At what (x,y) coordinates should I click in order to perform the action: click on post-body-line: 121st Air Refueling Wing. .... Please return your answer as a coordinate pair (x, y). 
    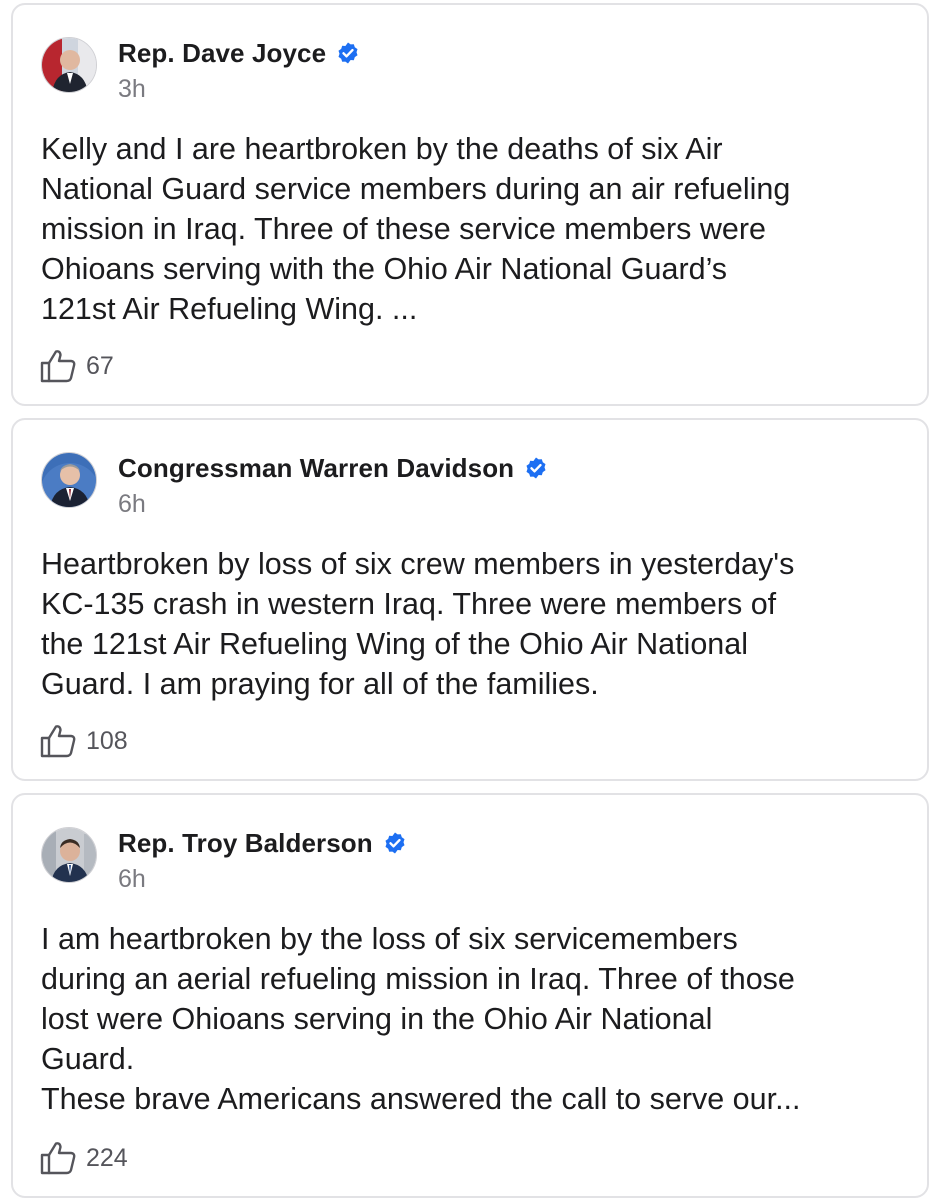
    Looking at the image, I should click on (229, 309).